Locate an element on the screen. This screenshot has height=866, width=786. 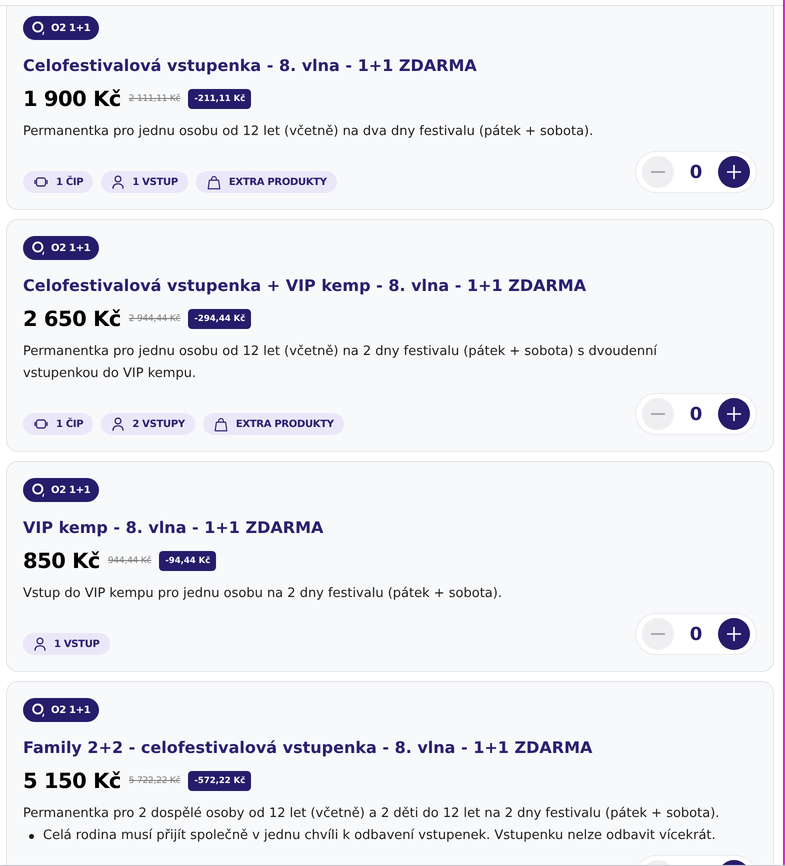
discount-badge: -211,11 Kč is located at coordinates (220, 99).